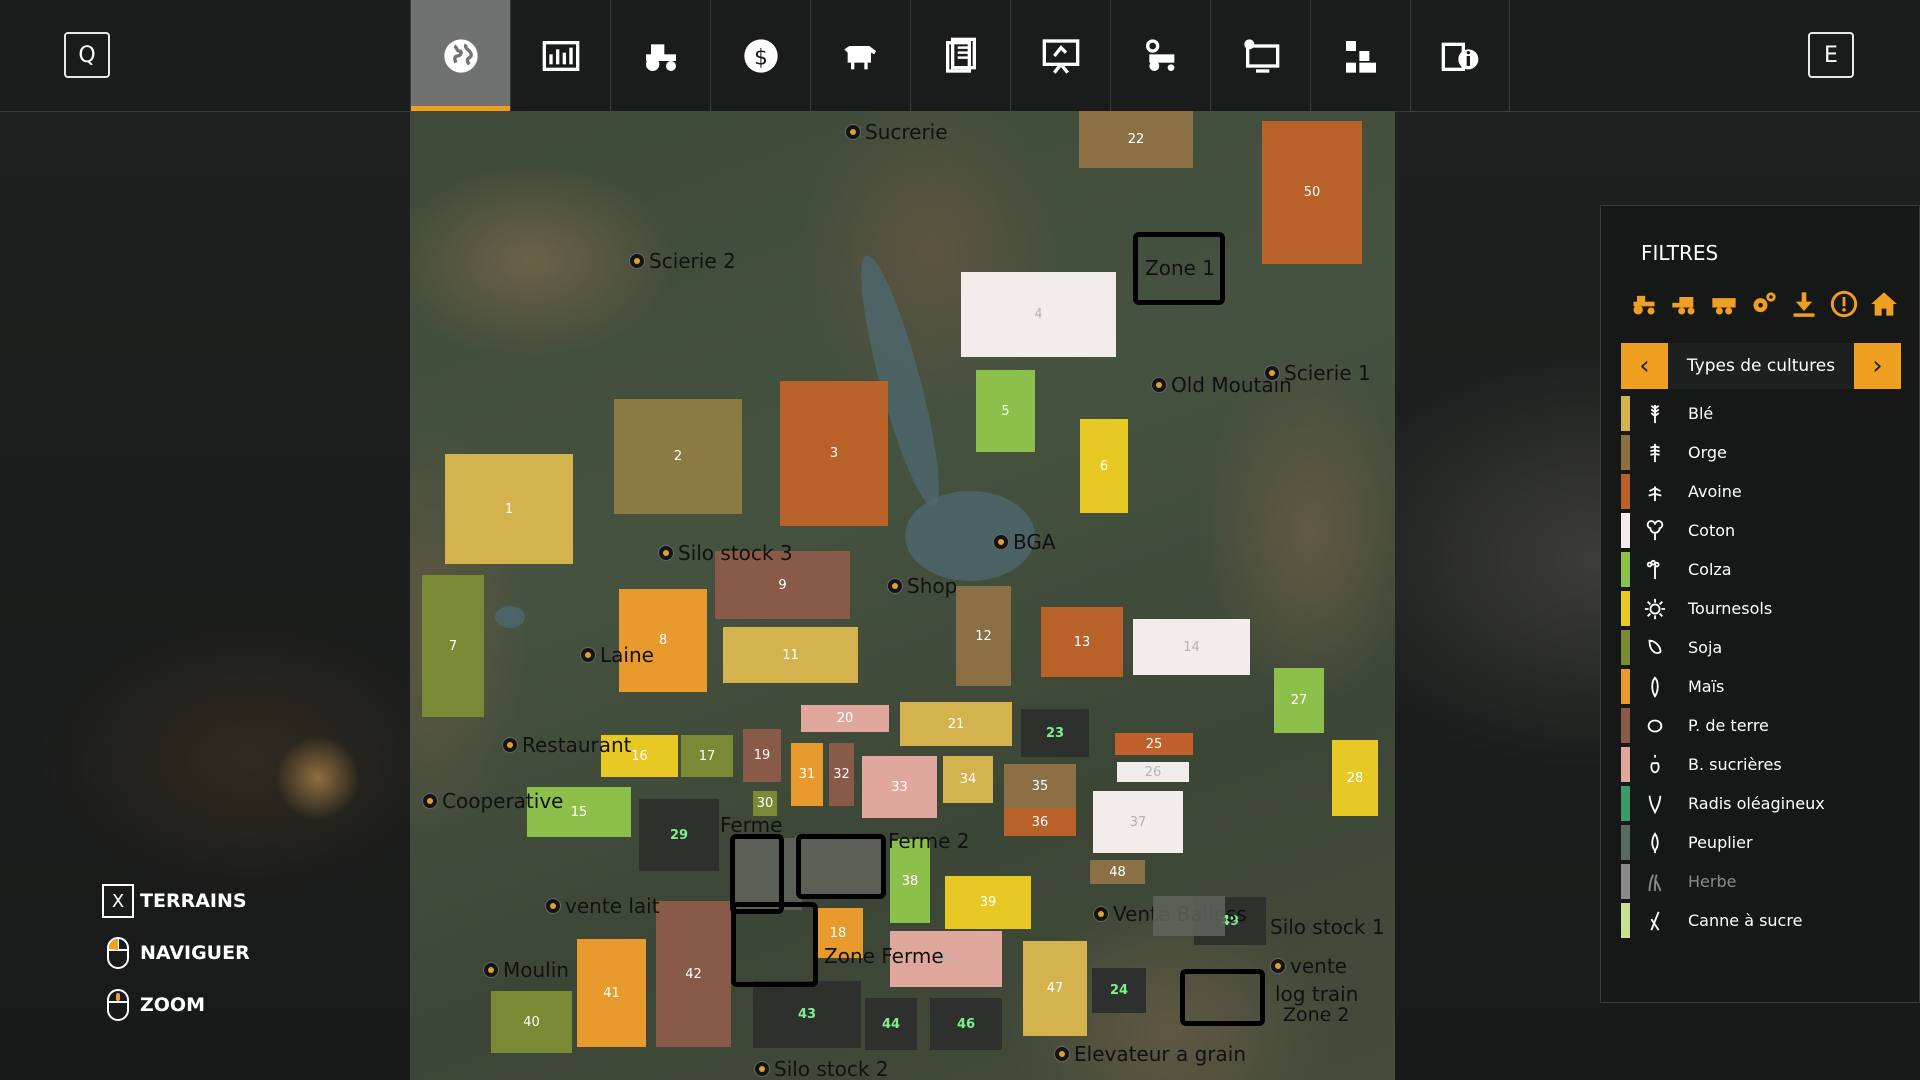  Describe the element at coordinates (1308, 966) in the screenshot. I see `poi-vente: vente` at that location.